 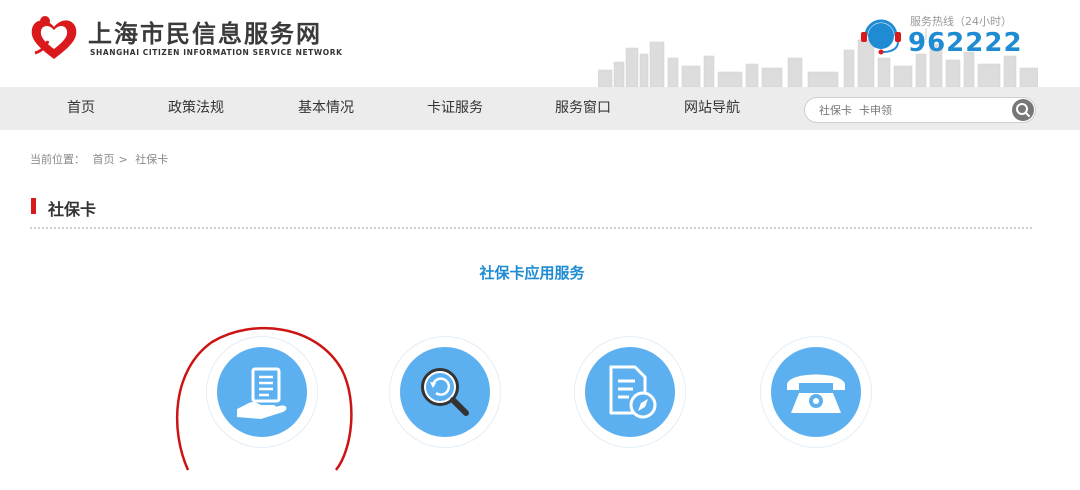 What do you see at coordinates (33, 206) in the screenshot?
I see `section-marker` at bounding box center [33, 206].